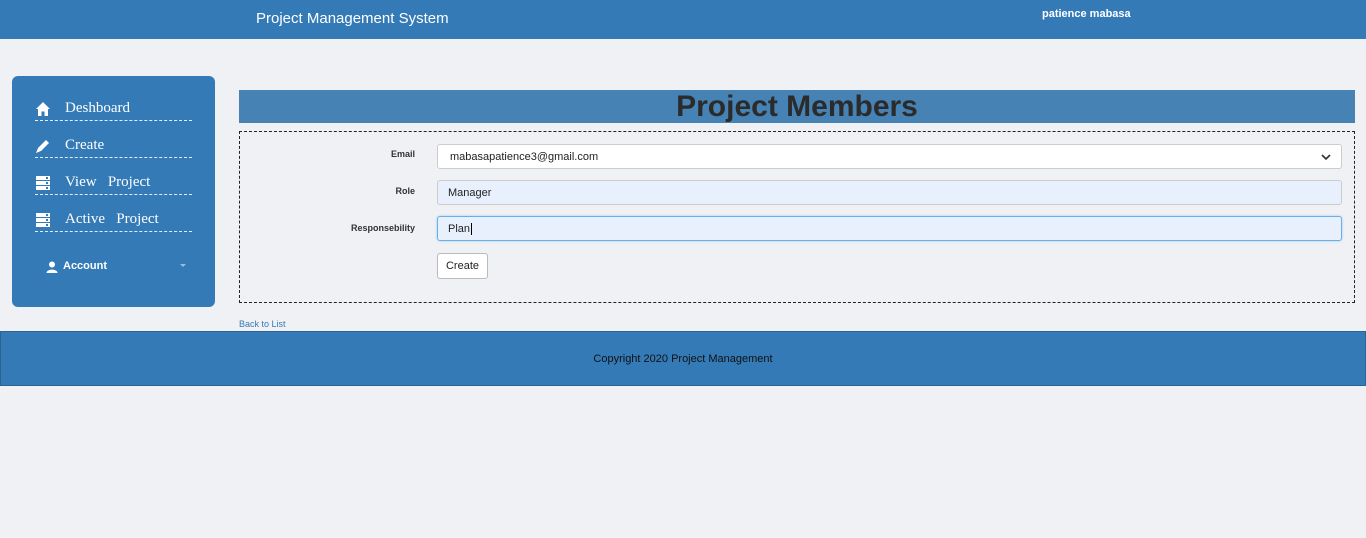  What do you see at coordinates (183, 265) in the screenshot?
I see `caret-down-icon` at bounding box center [183, 265].